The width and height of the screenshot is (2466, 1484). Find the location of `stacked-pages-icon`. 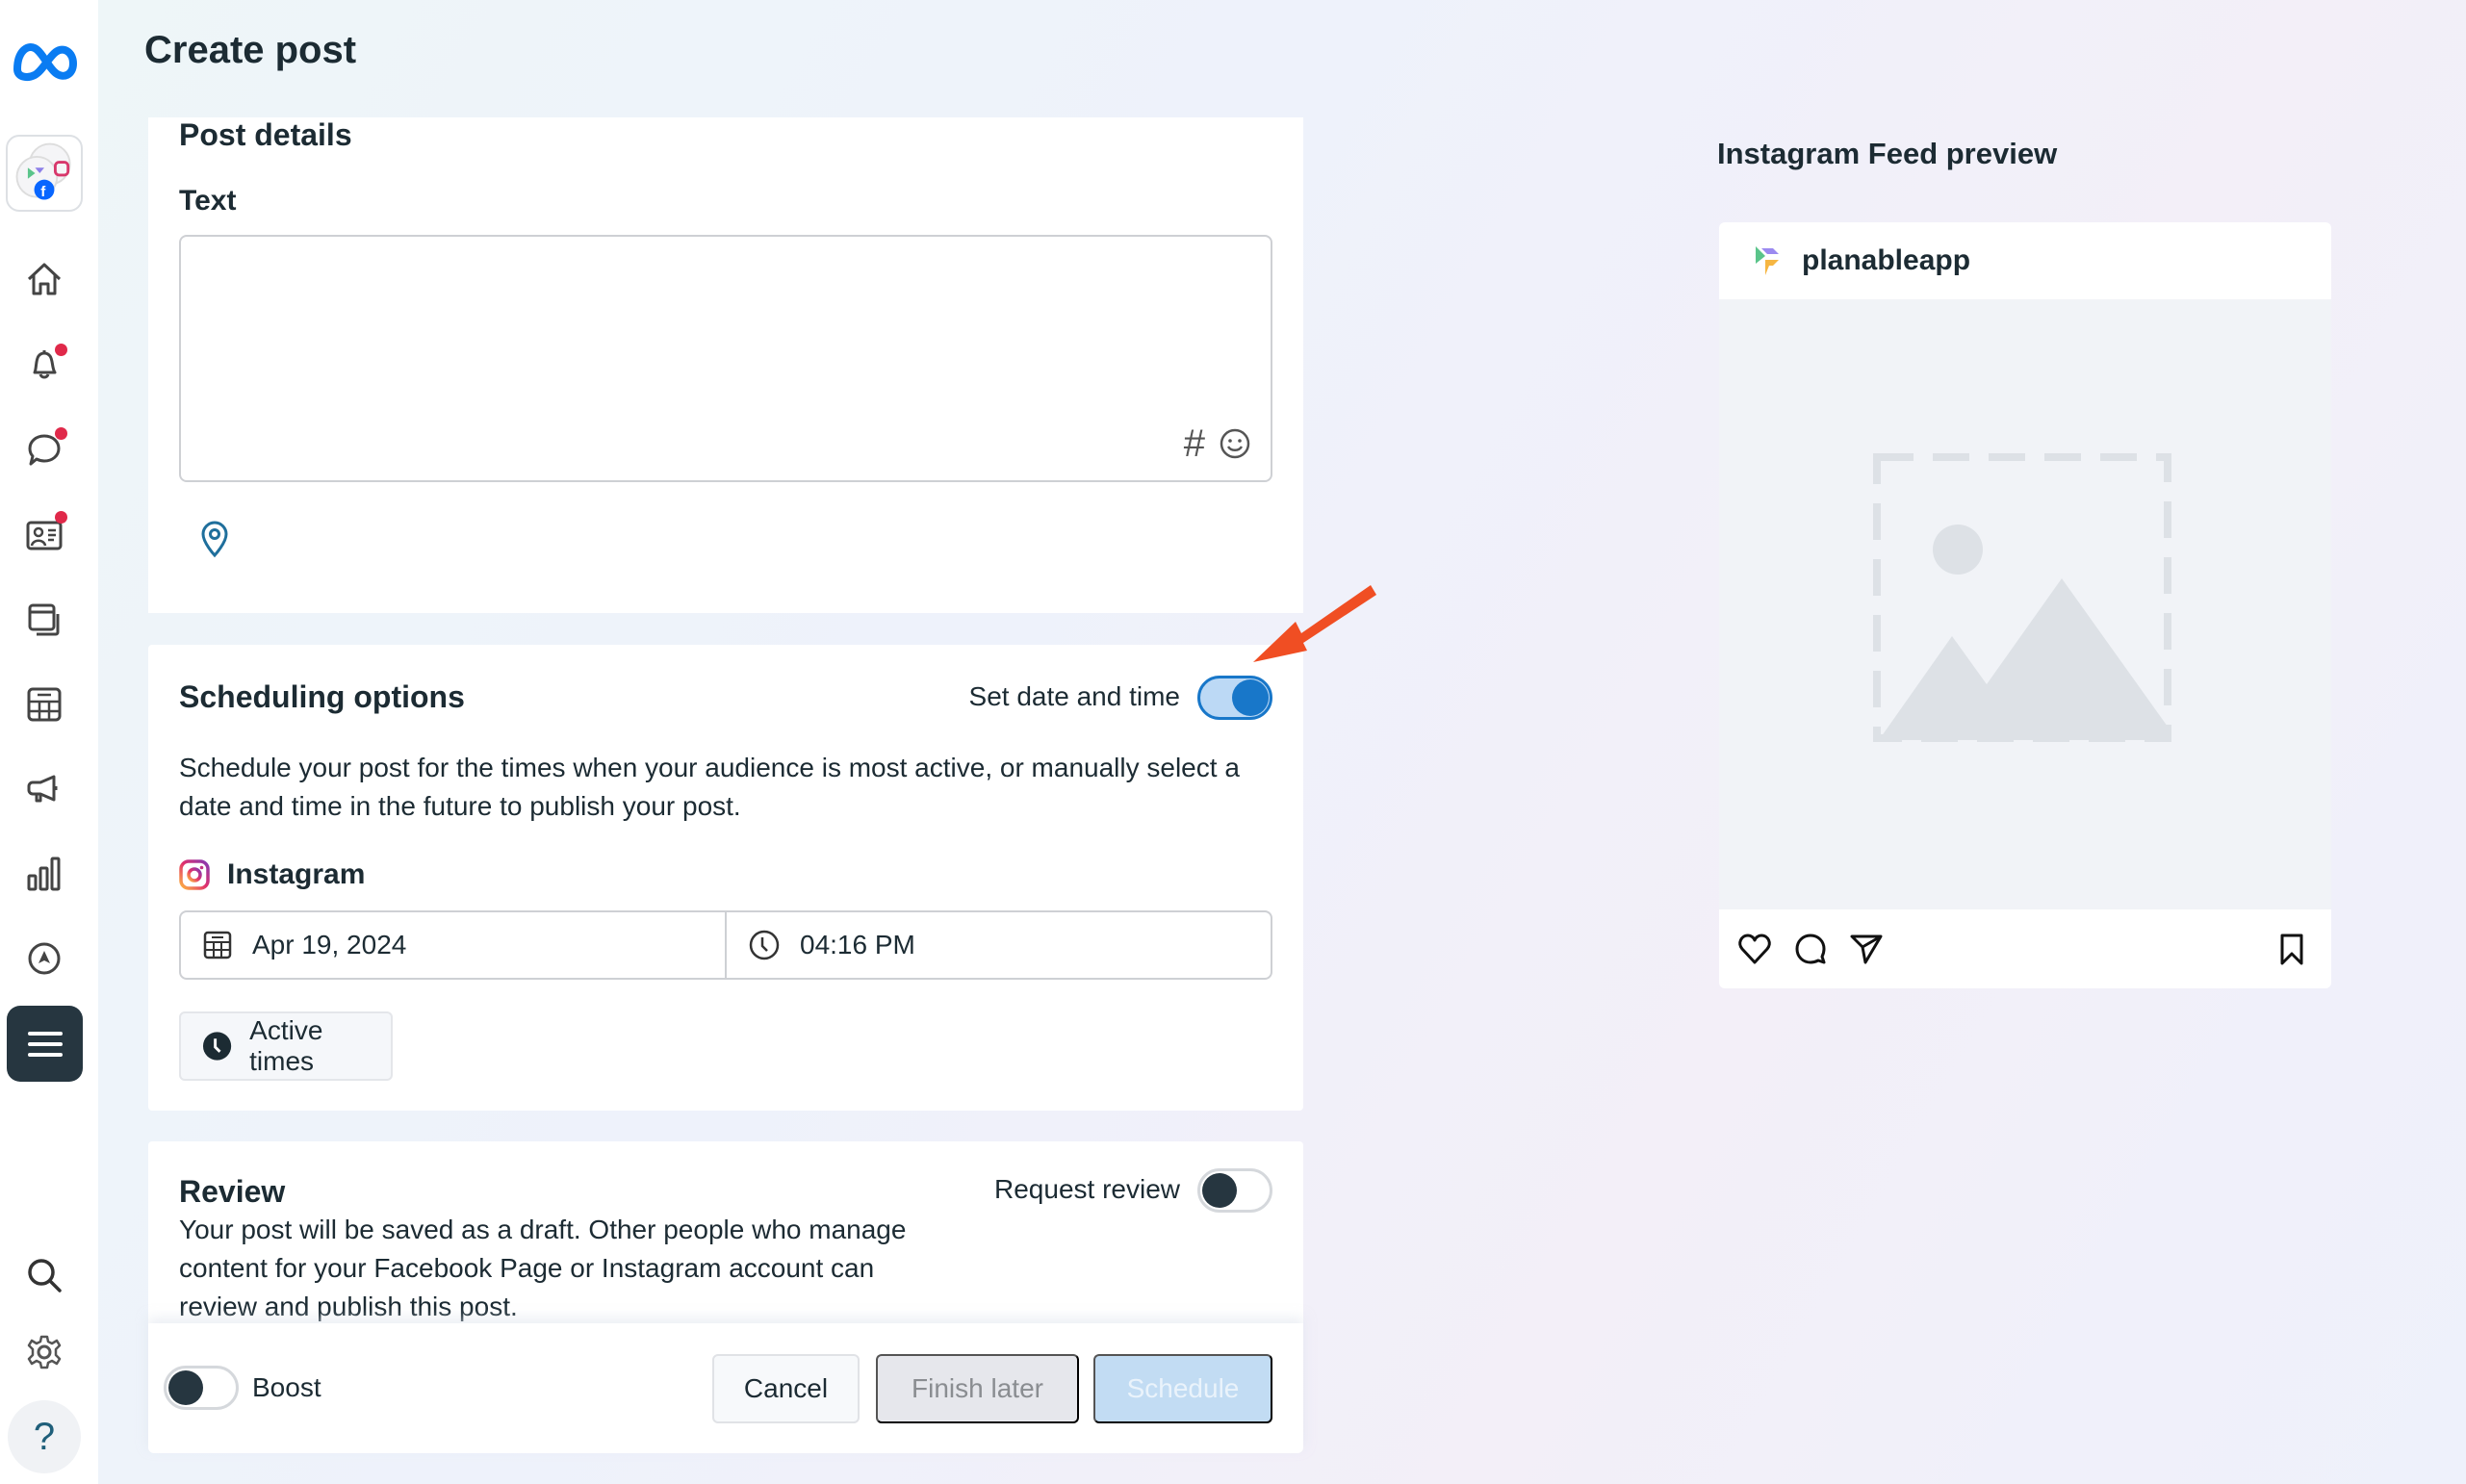

stacked-pages-icon is located at coordinates (44, 619).